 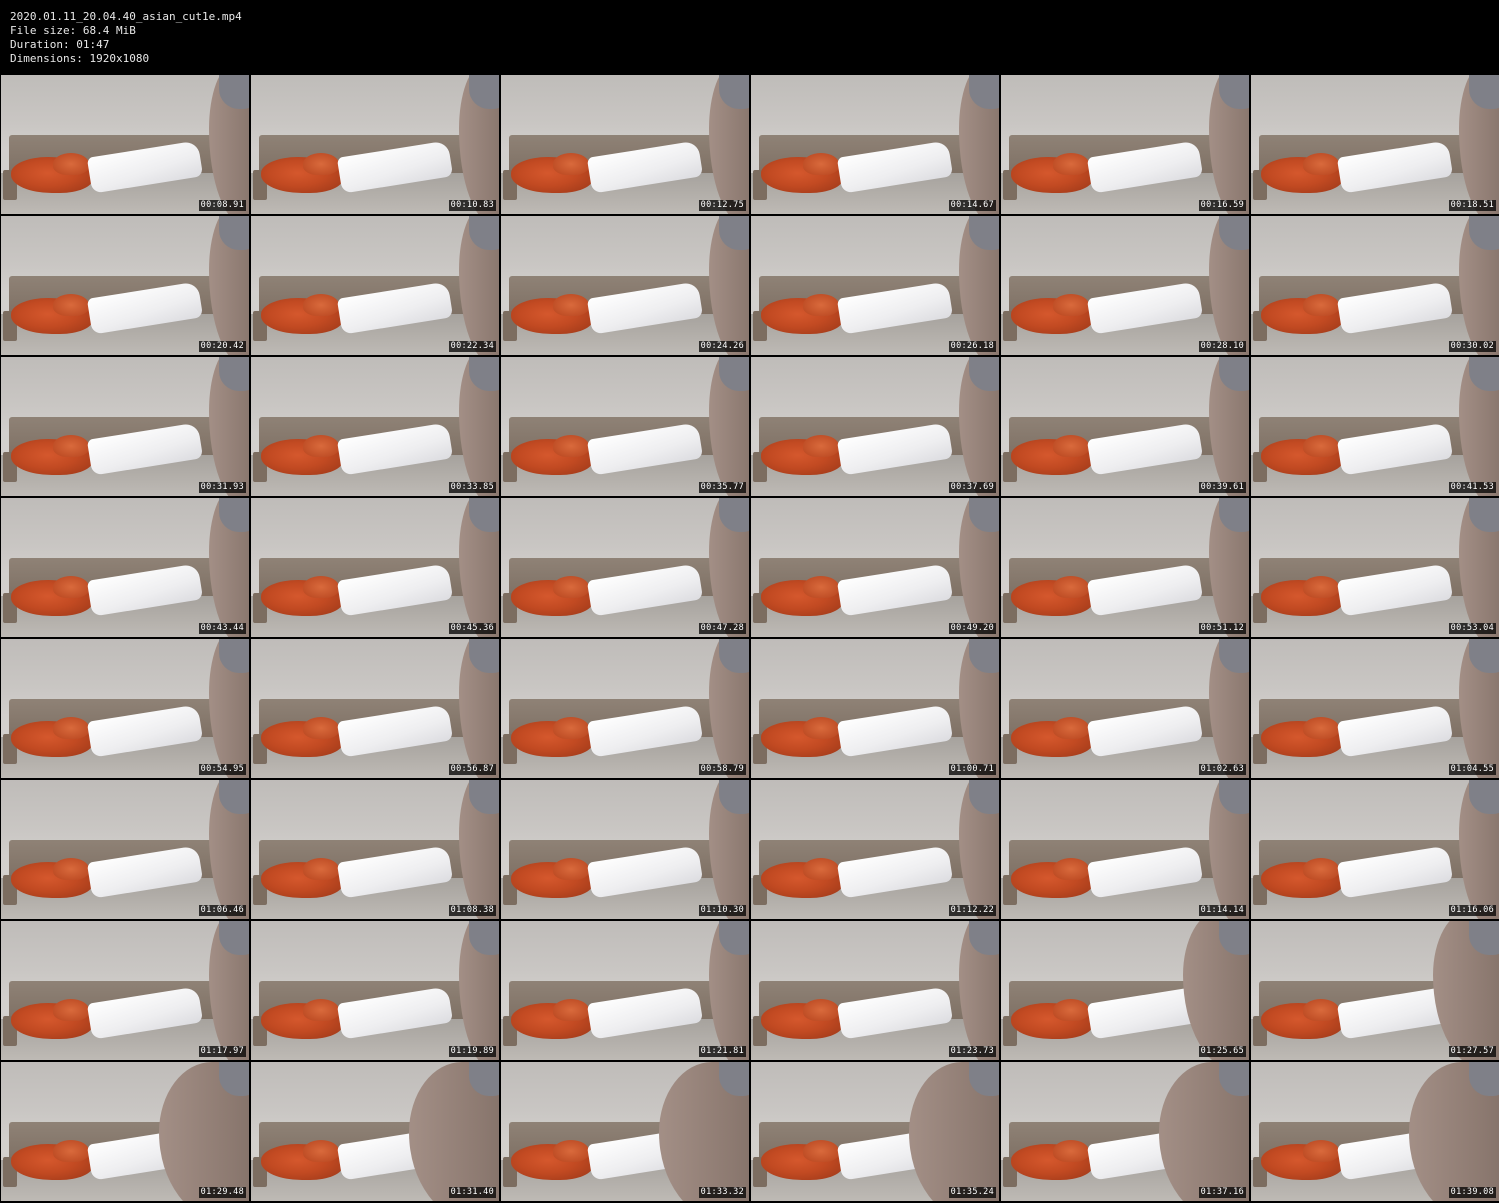 I want to click on thumbnail-frame: 01:23.73, so click(x=875, y=990).